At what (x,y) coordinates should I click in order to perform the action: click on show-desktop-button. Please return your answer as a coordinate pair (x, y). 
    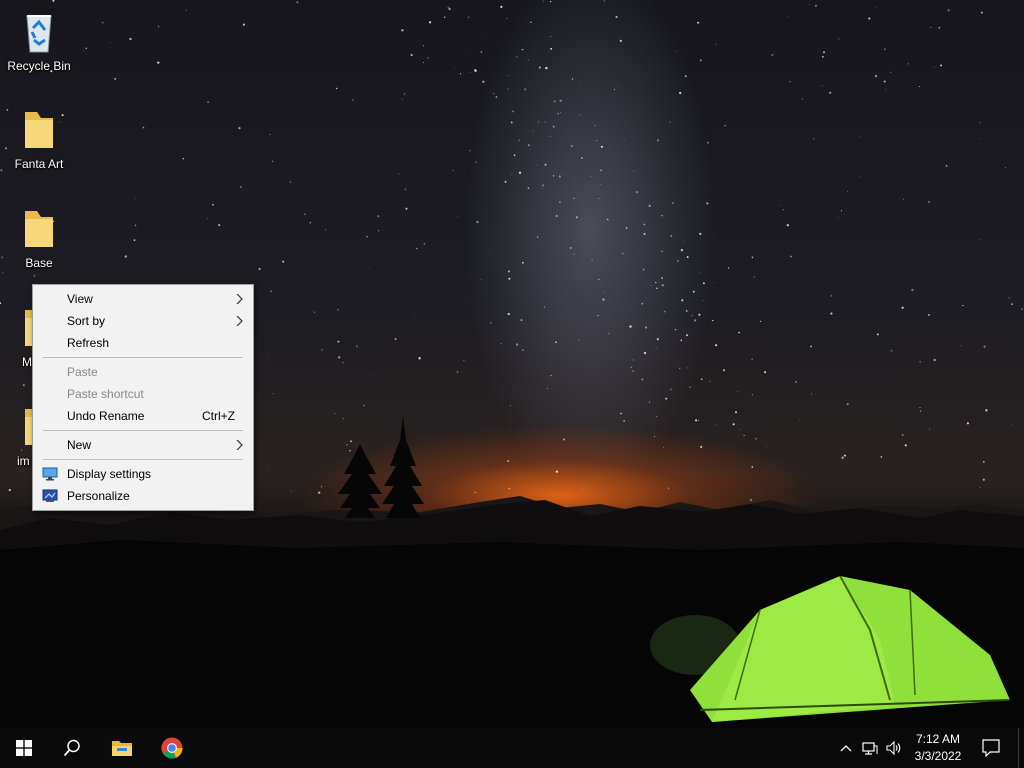
    Looking at the image, I should click on (1021, 748).